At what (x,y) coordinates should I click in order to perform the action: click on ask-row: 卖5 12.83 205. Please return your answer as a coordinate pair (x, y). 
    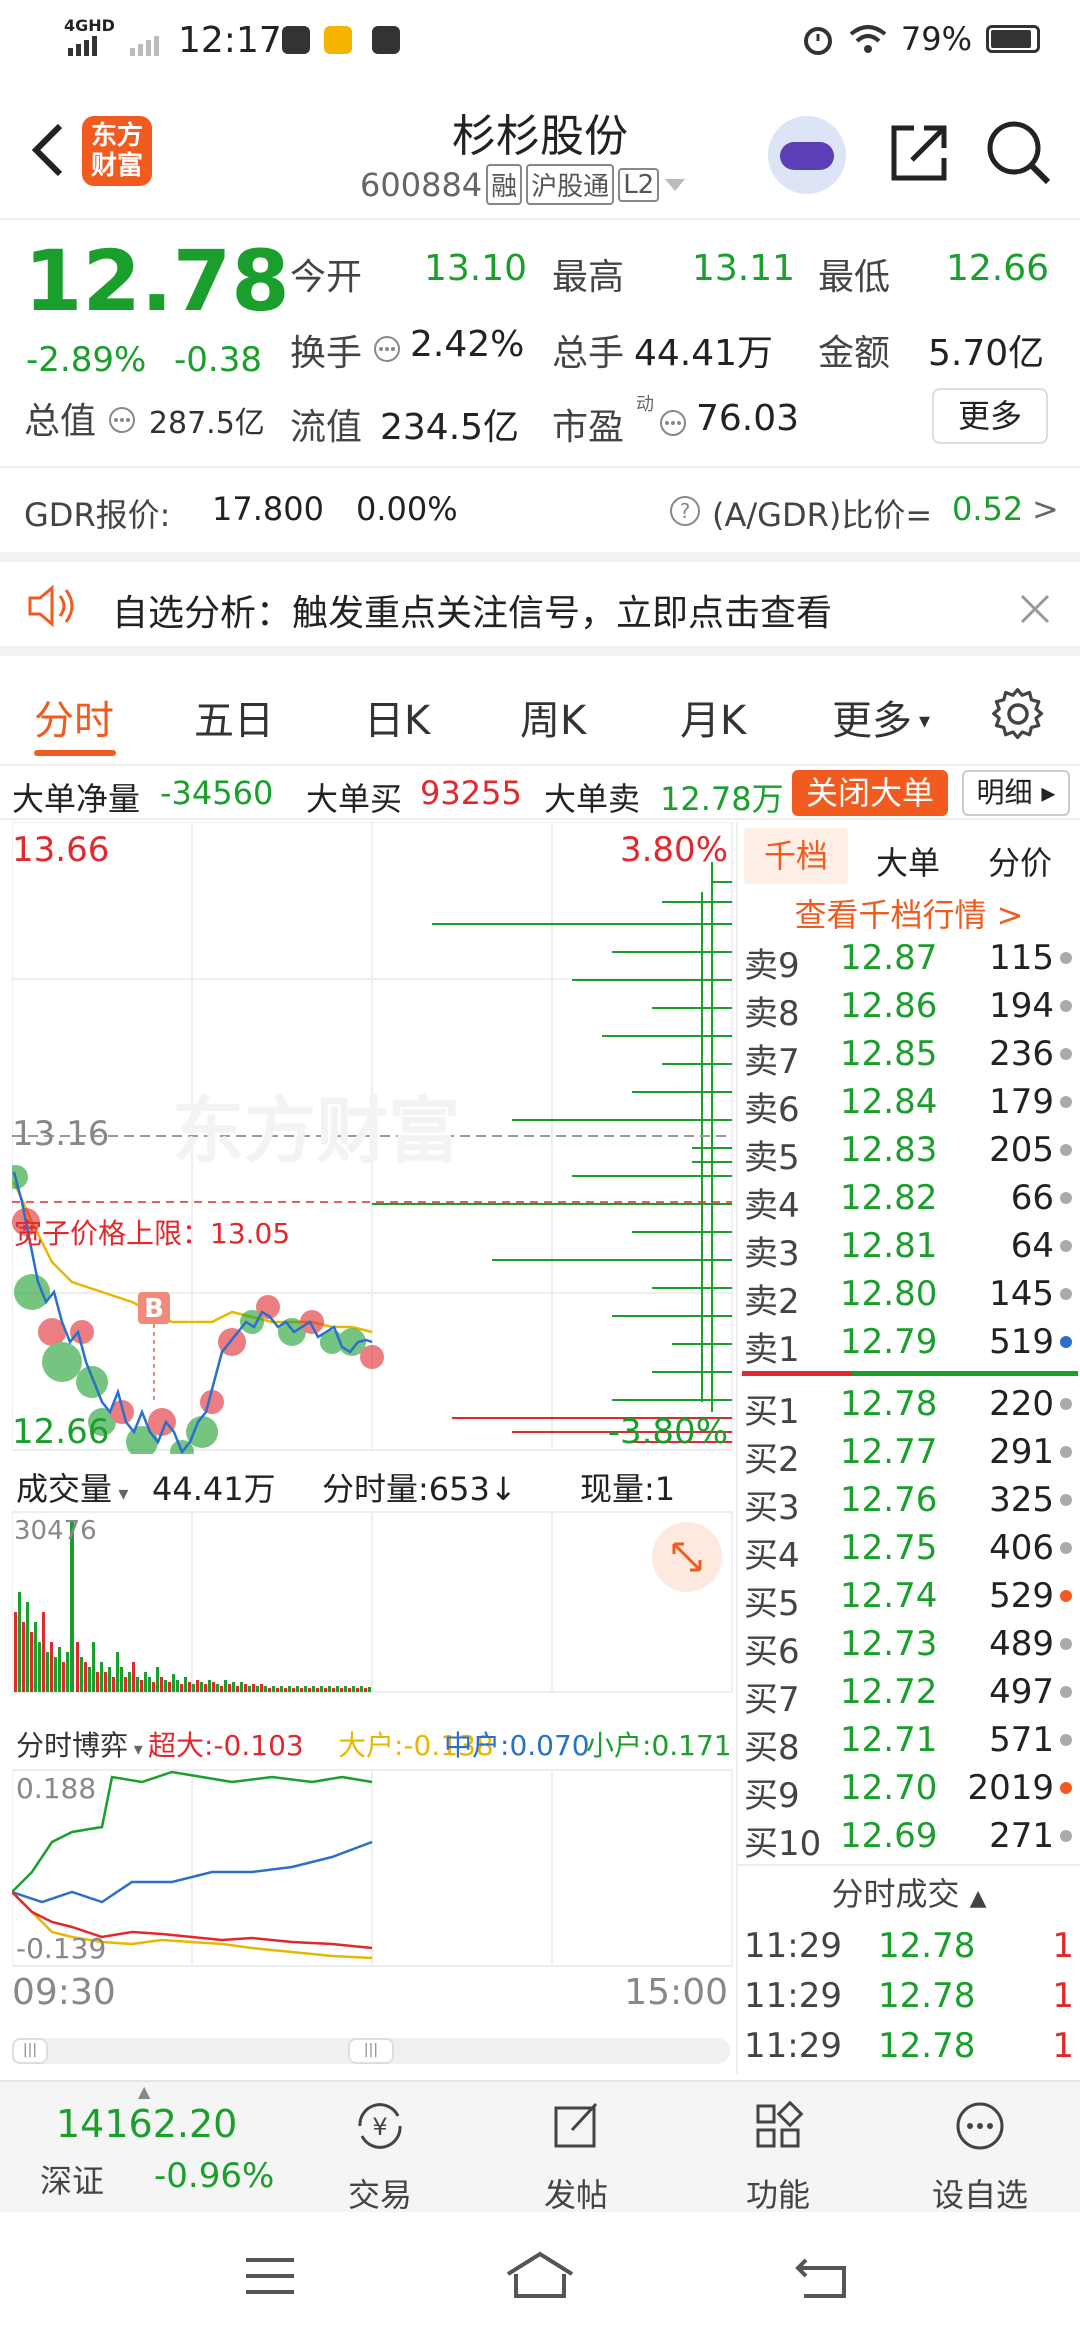
    Looking at the image, I should click on (909, 1152).